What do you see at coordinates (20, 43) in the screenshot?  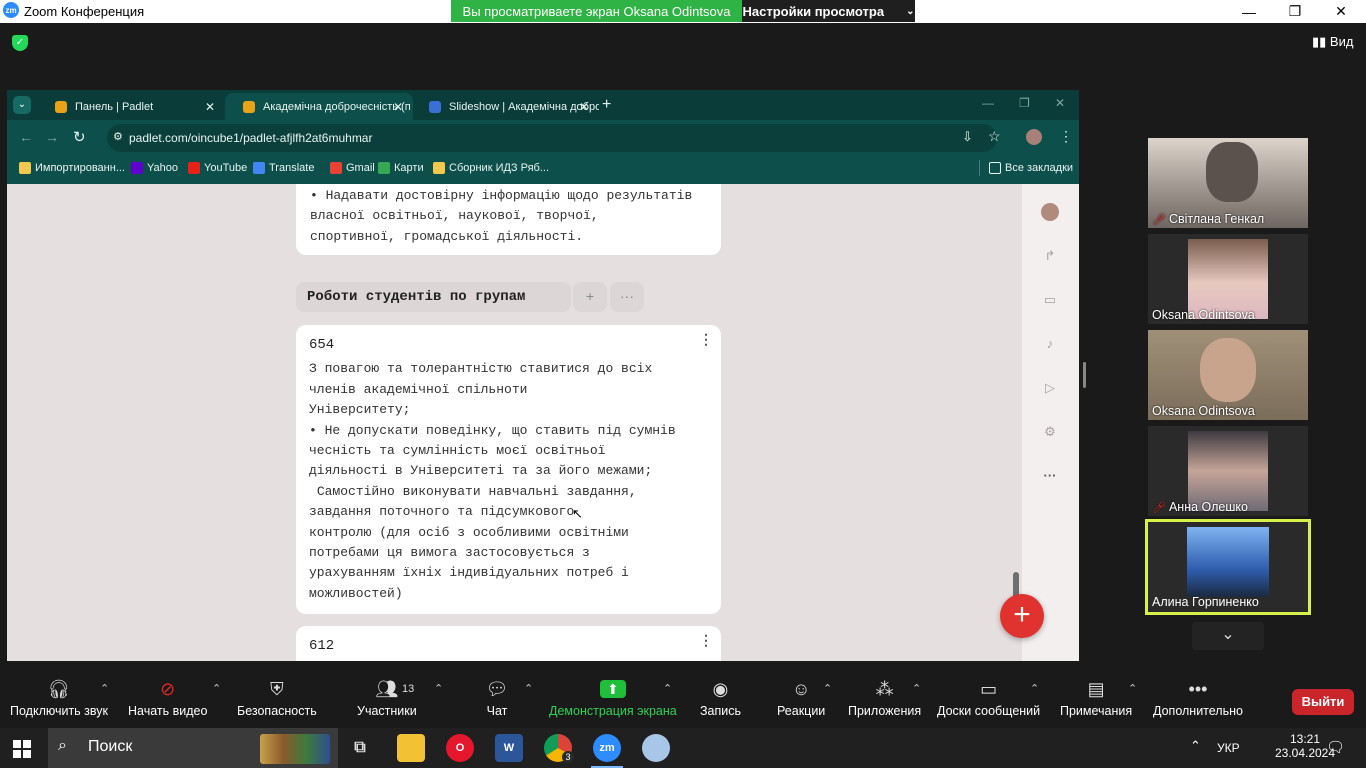 I see `security-shield-icon: ✓` at bounding box center [20, 43].